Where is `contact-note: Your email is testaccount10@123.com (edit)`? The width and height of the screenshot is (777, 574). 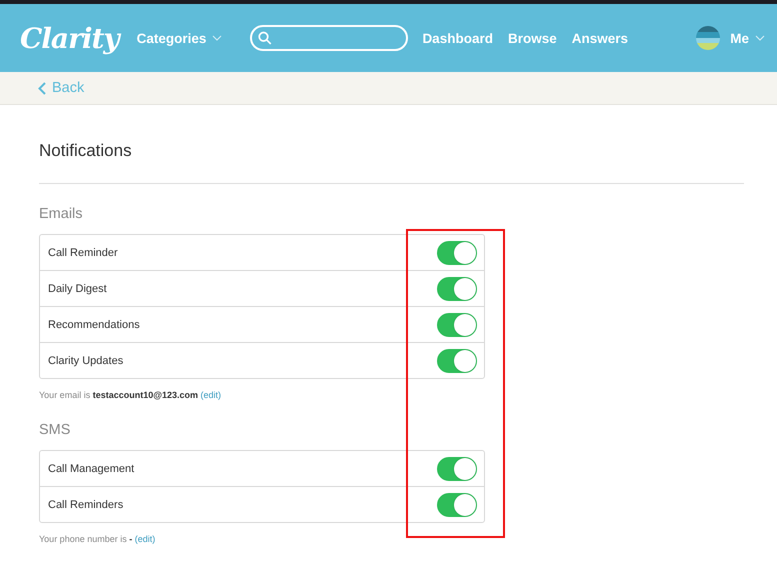 contact-note: Your email is testaccount10@123.com (edit) is located at coordinates (130, 395).